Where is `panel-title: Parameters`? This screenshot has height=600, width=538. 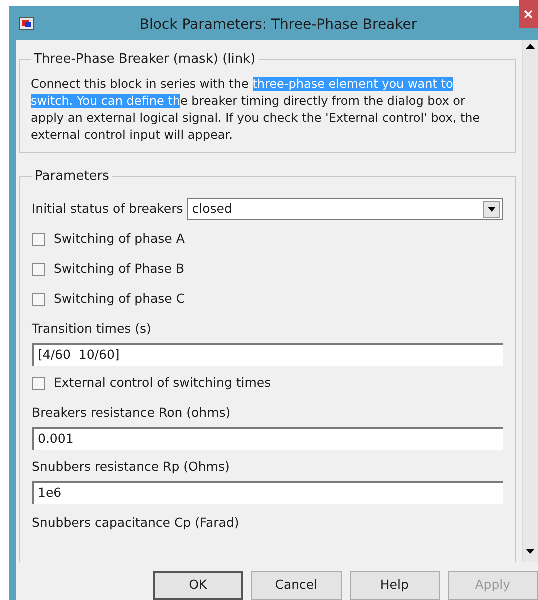
panel-title: Parameters is located at coordinates (72, 177).